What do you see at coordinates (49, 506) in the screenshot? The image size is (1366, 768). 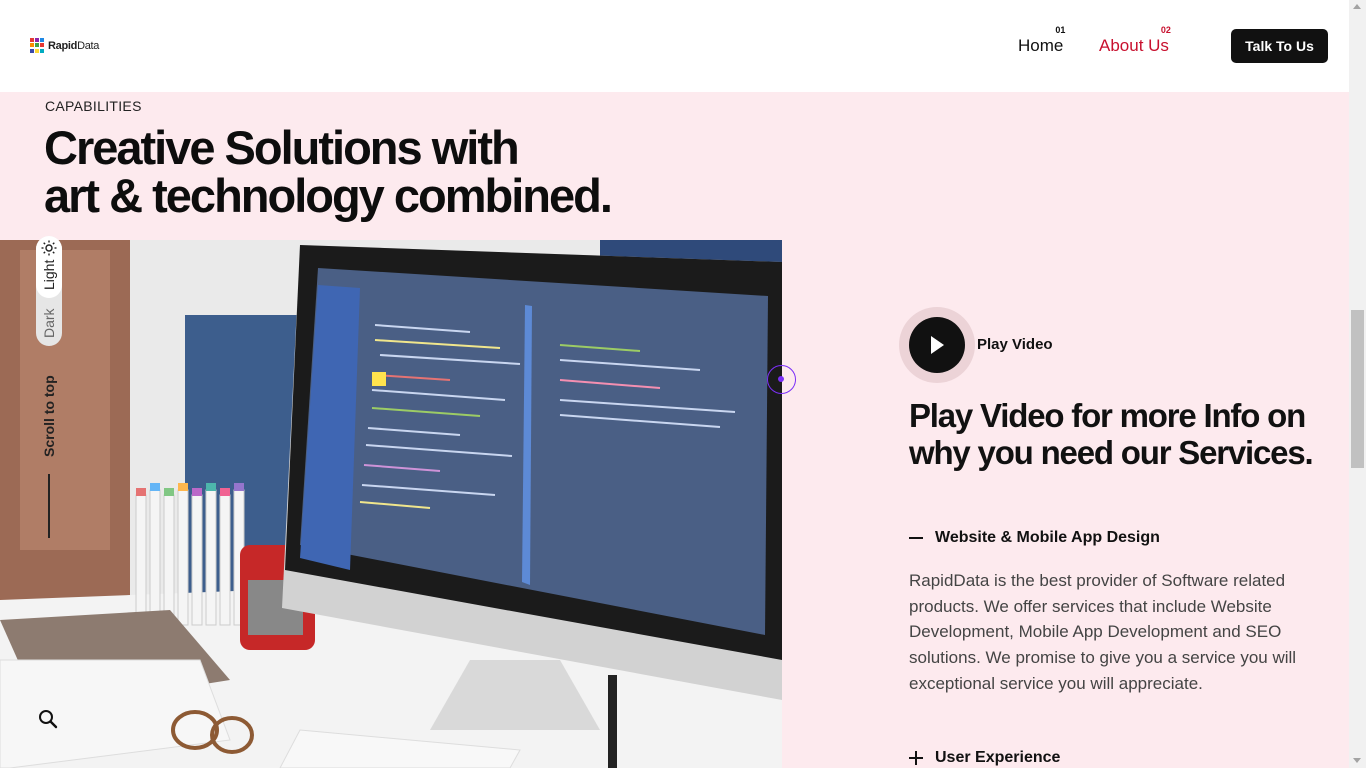 I see `scroll-to-top-line` at bounding box center [49, 506].